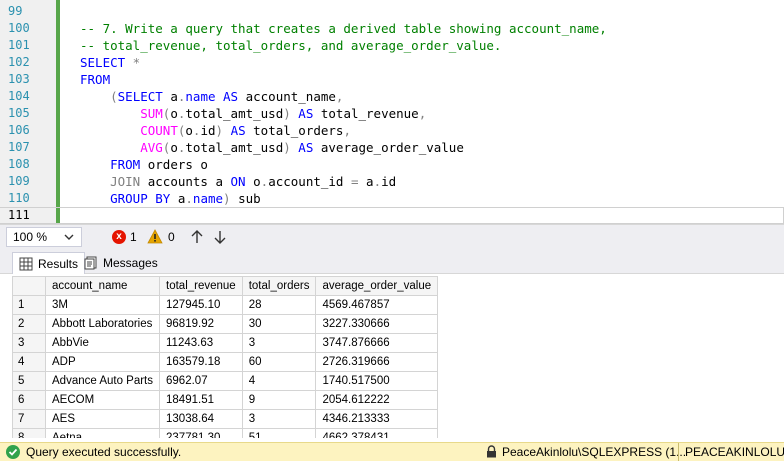 Image resolution: width=784 pixels, height=461 pixels. I want to click on code-token: o, so click(253, 181).